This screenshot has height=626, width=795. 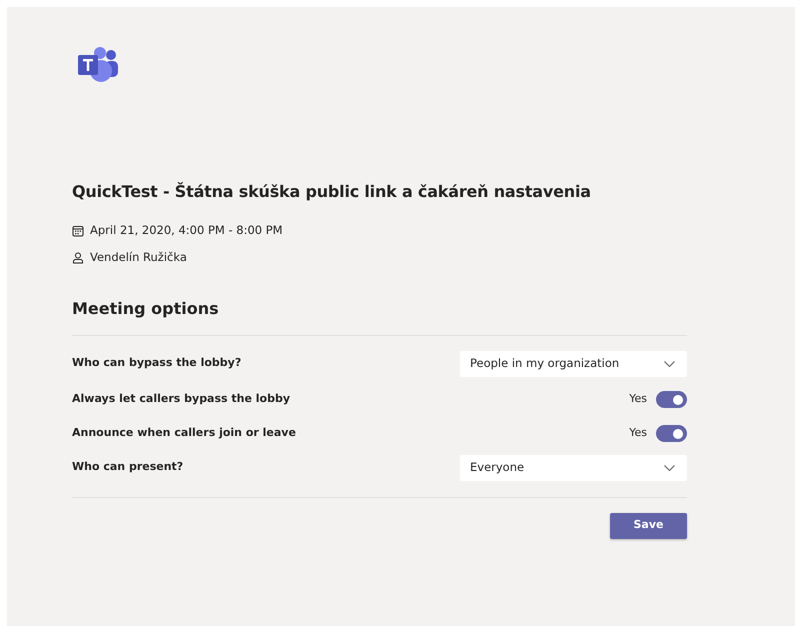 I want to click on organizer-name: Vendelín Ružička, so click(x=138, y=257).